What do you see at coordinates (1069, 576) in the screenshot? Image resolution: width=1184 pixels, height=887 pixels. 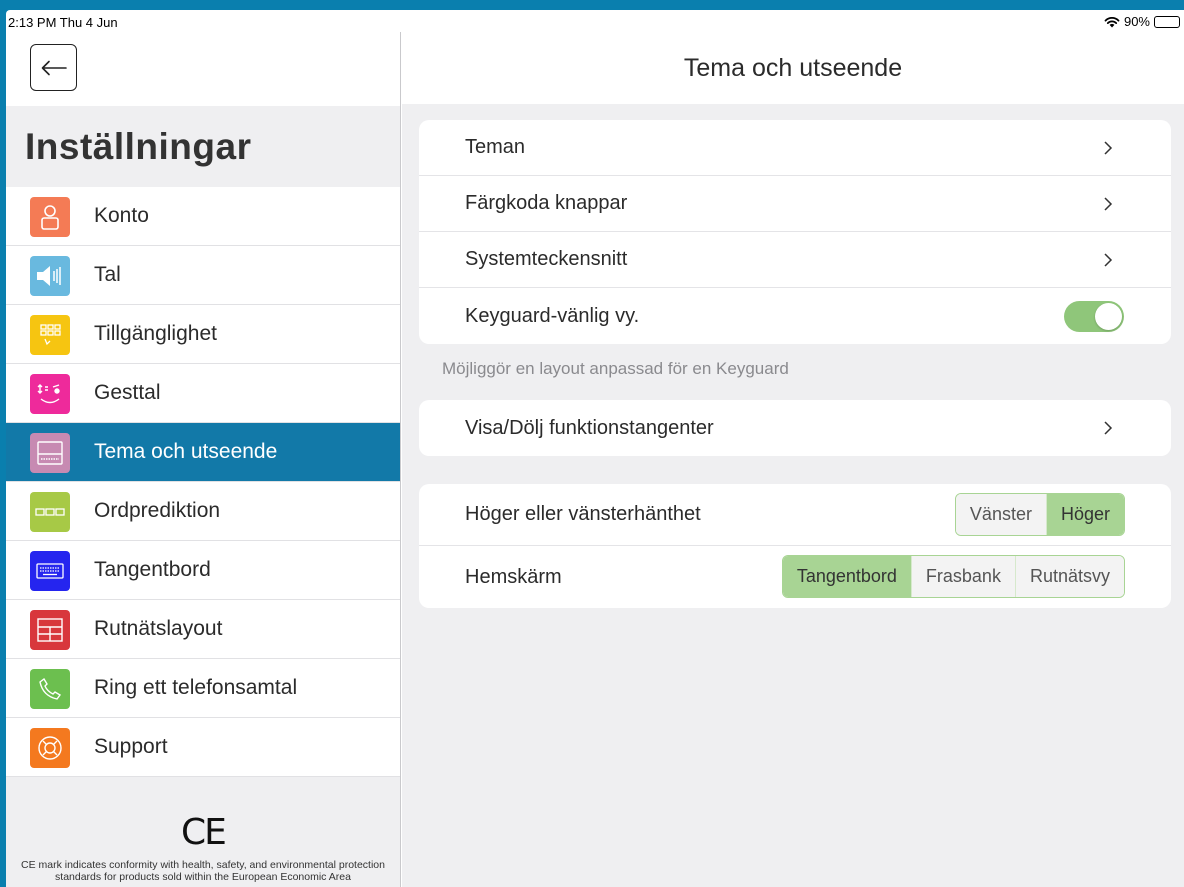 I see `segment-rutnatsvy: Rutnätsvy` at bounding box center [1069, 576].